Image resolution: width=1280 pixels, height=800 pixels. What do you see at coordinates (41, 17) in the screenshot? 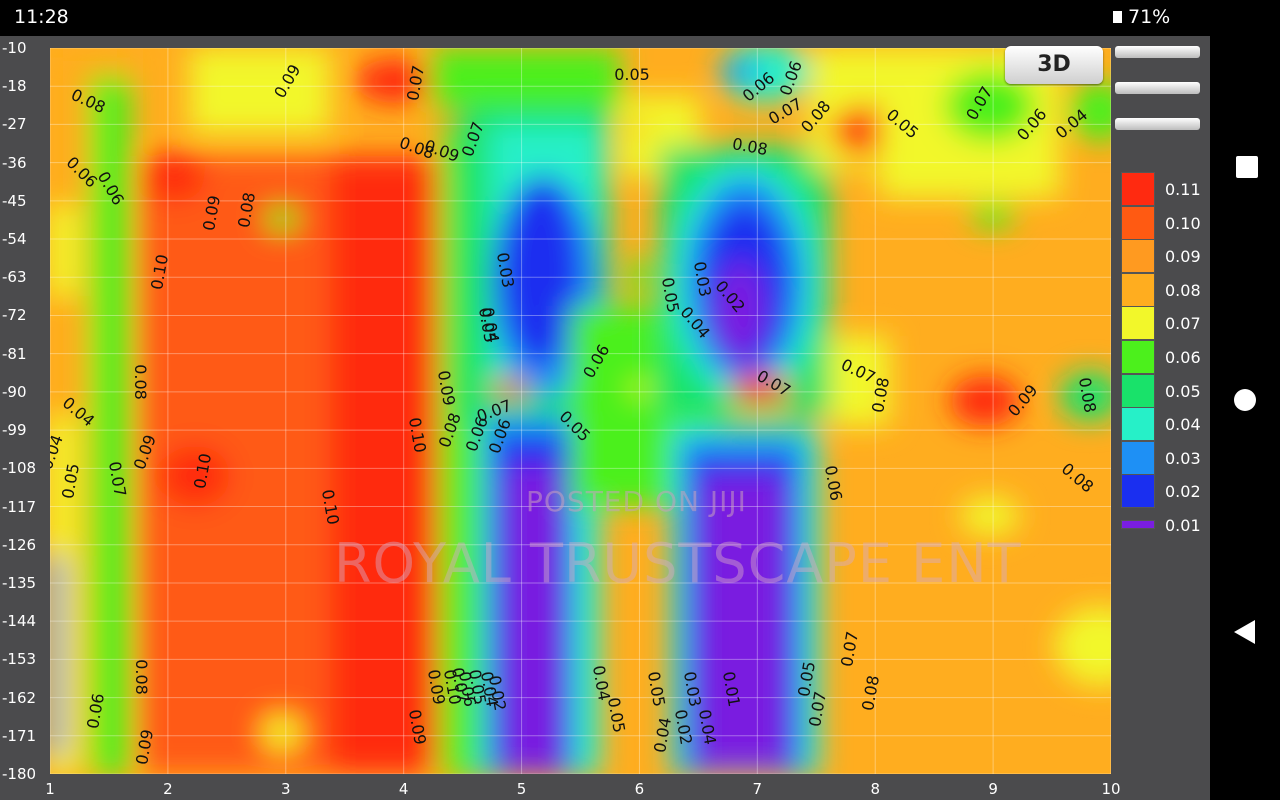
I see `status-time: 11:28` at bounding box center [41, 17].